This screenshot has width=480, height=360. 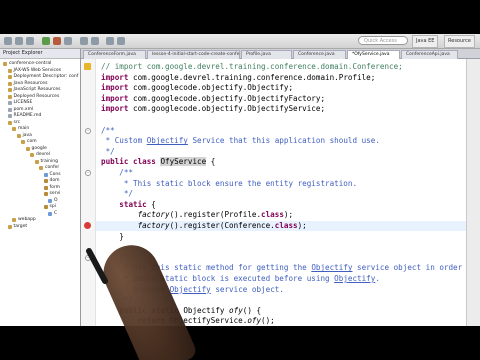 I want to click on tree-item-label: servi, so click(x=55, y=193).